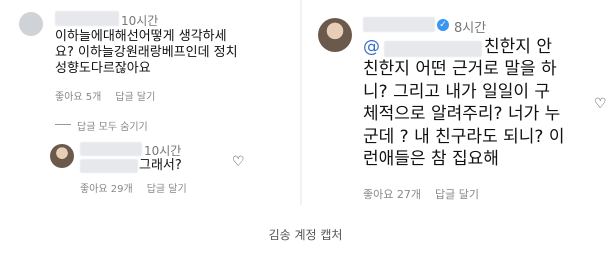 Image resolution: width=611 pixels, height=255 pixels. I want to click on reply-avatar, so click(62, 156).